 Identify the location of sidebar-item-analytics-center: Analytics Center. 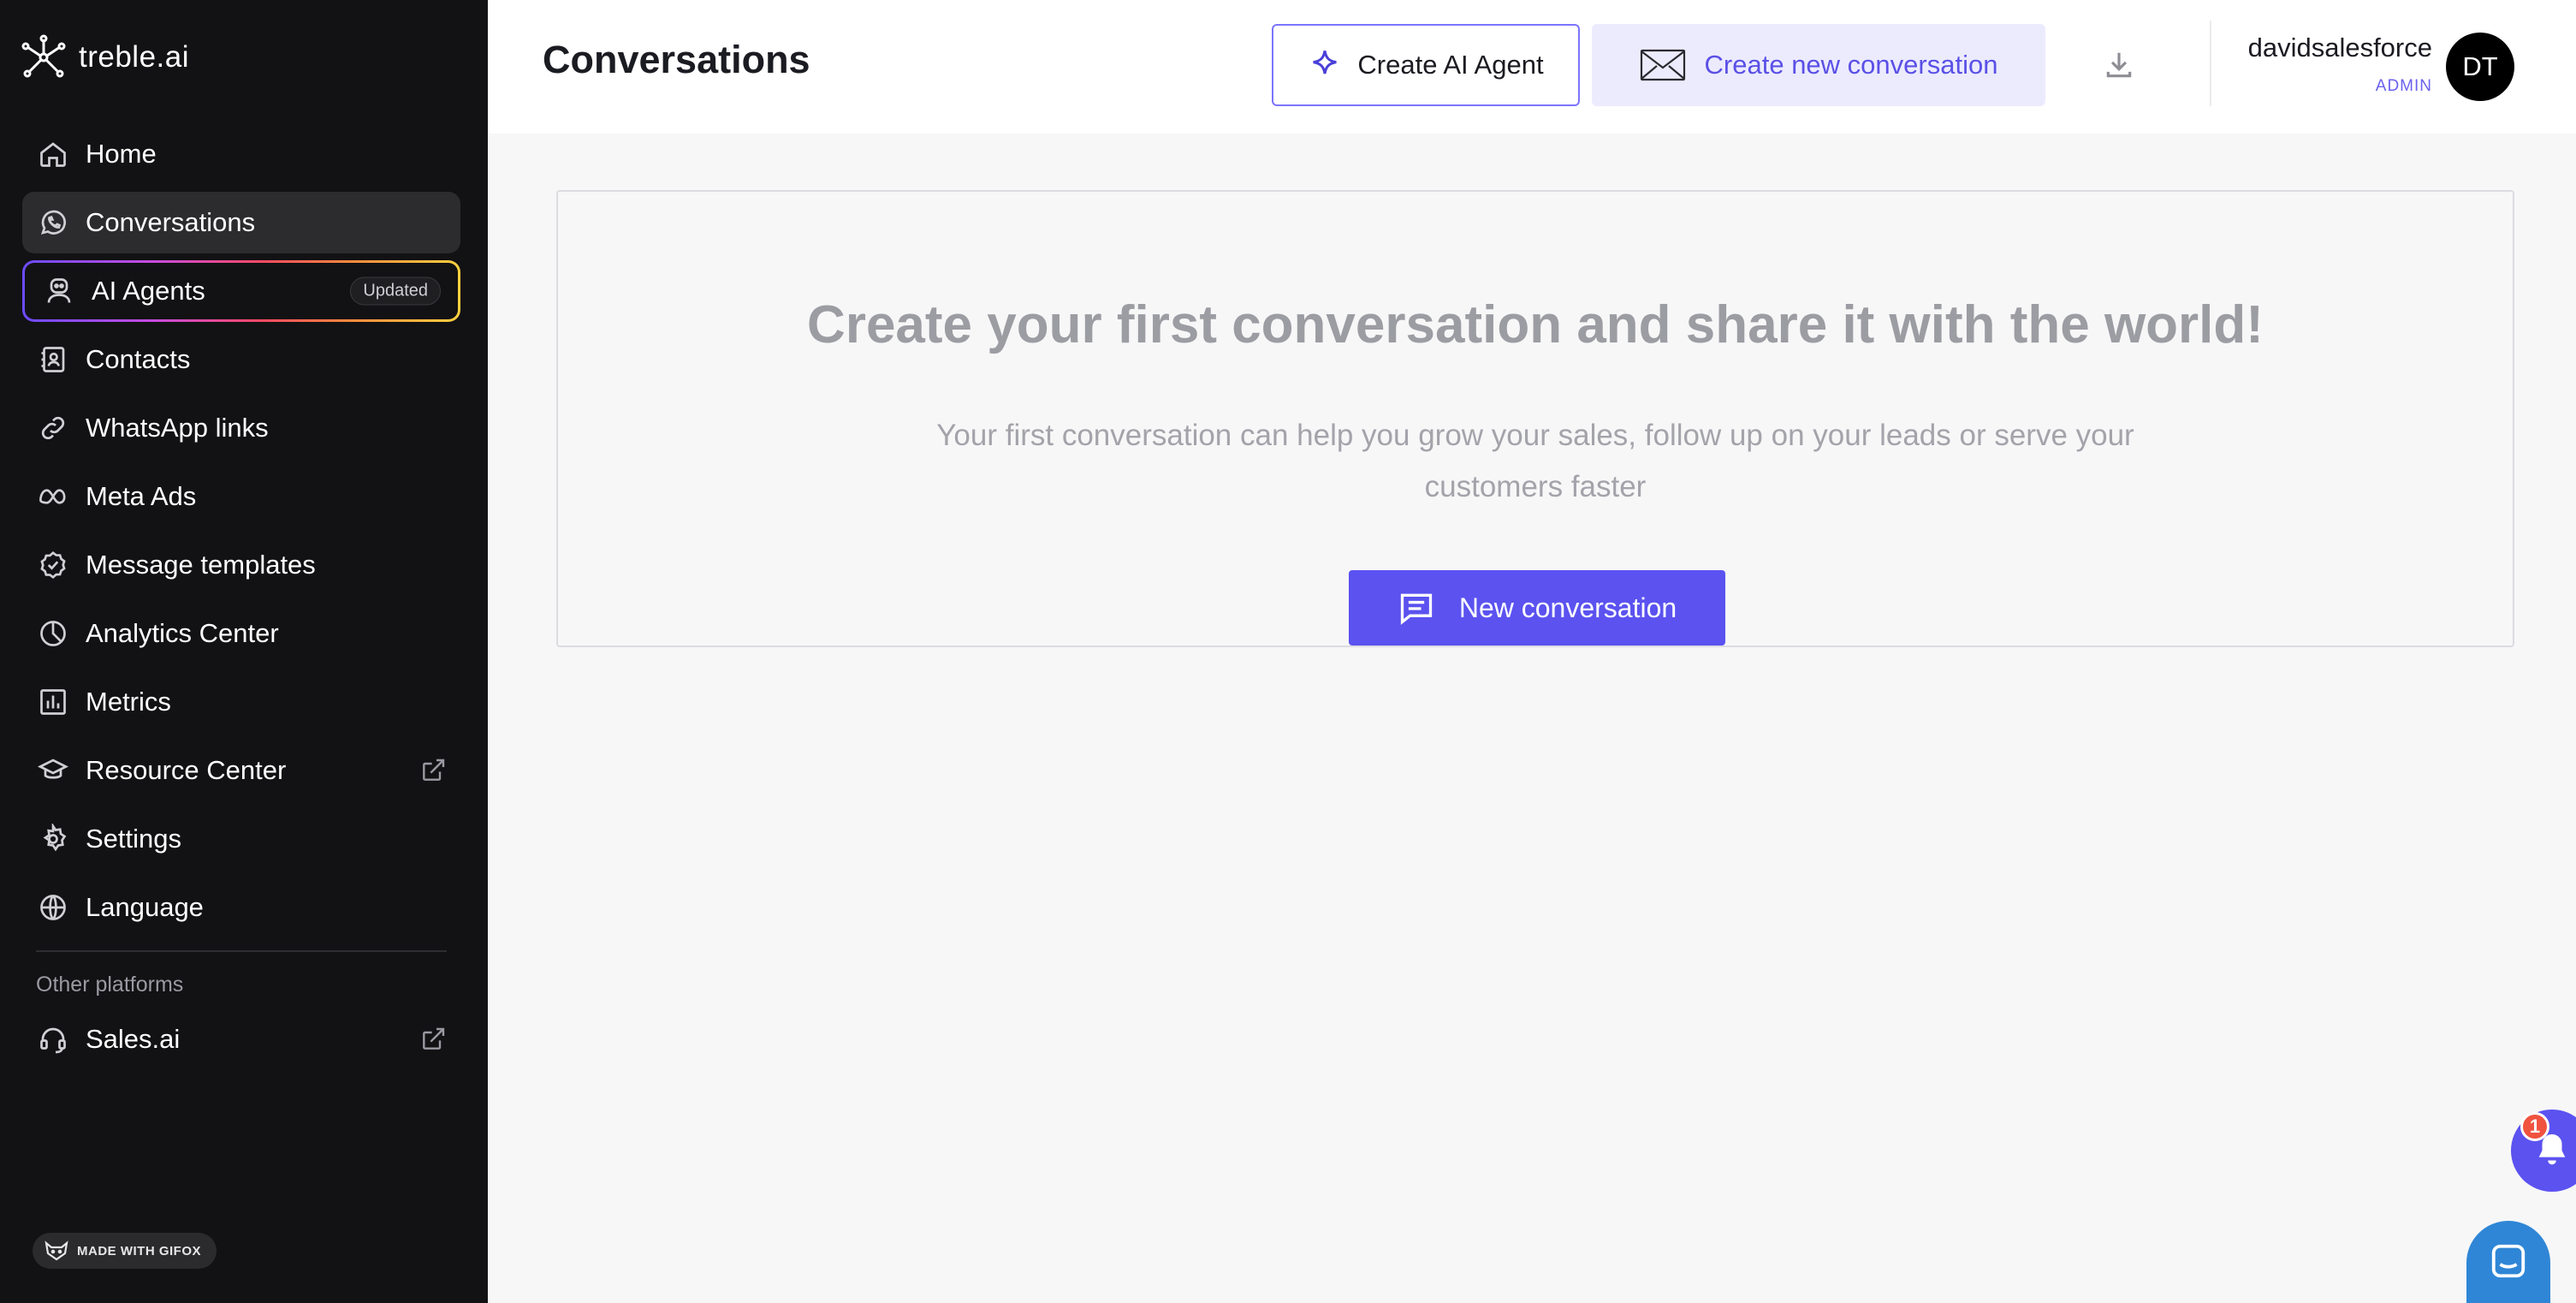
(241, 633).